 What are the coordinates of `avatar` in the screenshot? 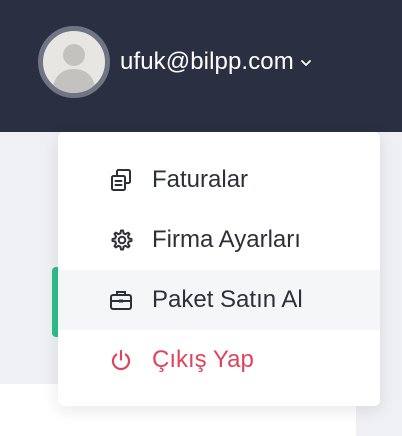 It's located at (74, 62).